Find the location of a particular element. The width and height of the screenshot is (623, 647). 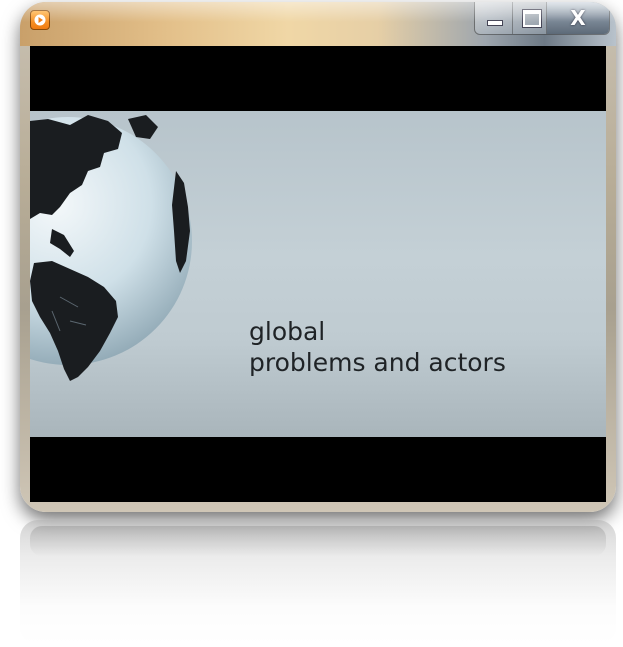

close-icon: X is located at coordinates (578, 18).